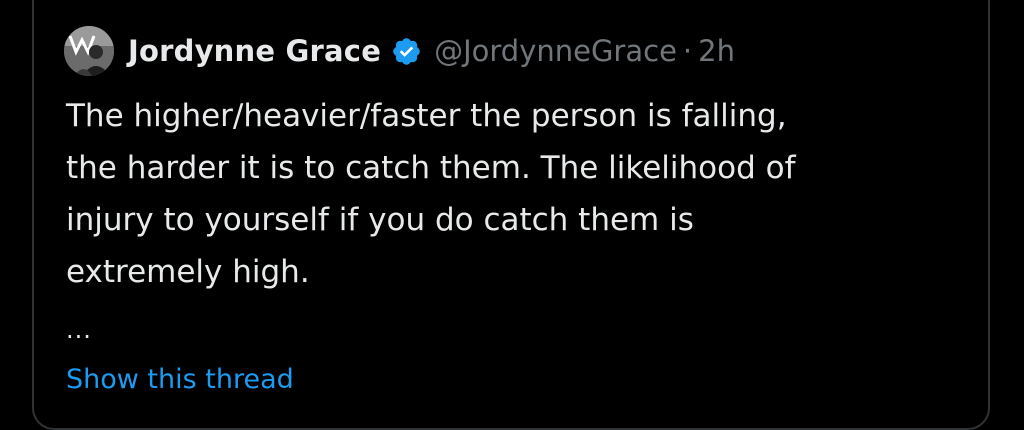 The width and height of the screenshot is (1024, 430). Describe the element at coordinates (716, 51) in the screenshot. I see `tweet-timestamp: 2h` at that location.